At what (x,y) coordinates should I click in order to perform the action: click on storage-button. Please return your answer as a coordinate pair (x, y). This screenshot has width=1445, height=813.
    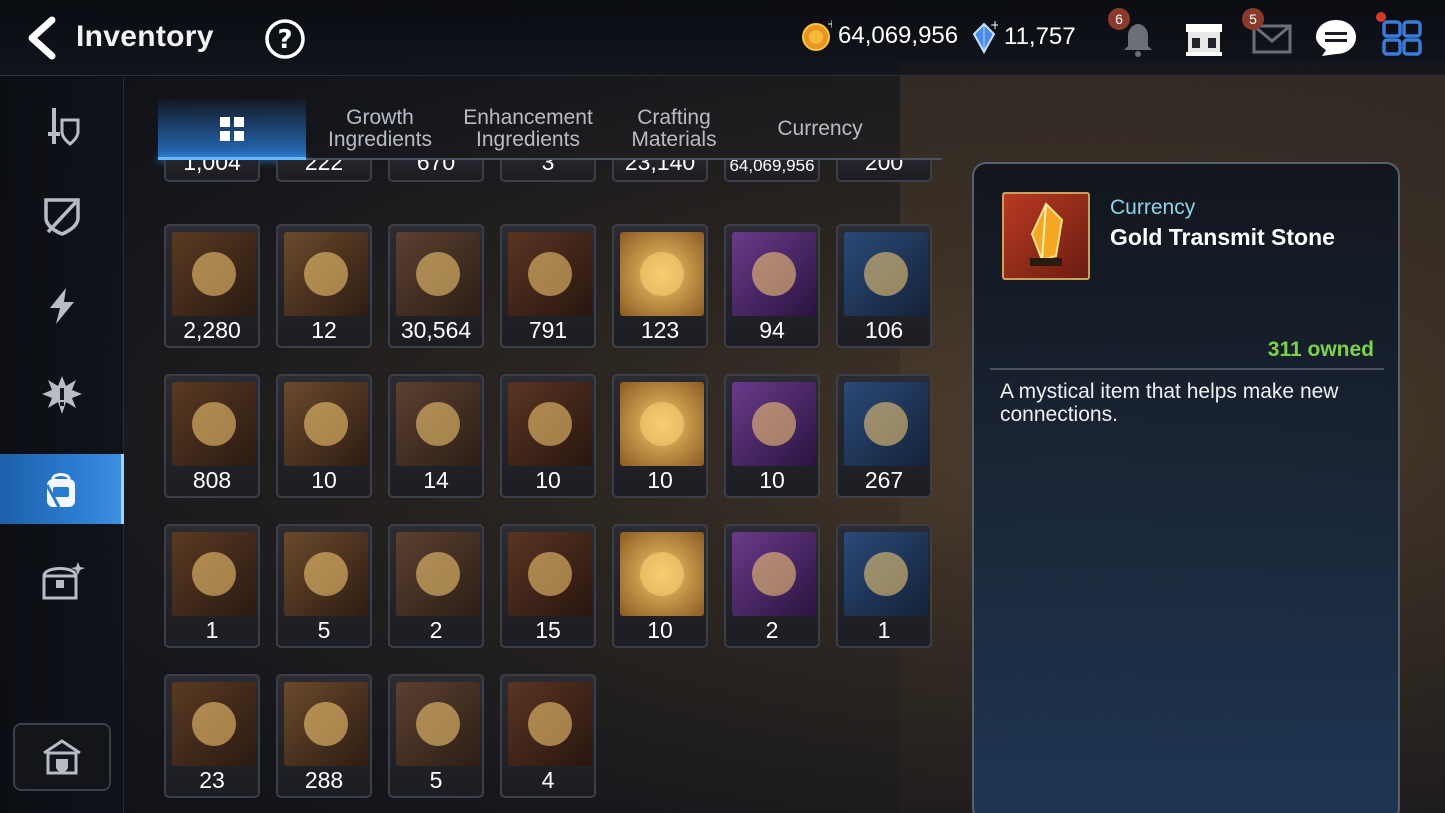
    Looking at the image, I should click on (62, 757).